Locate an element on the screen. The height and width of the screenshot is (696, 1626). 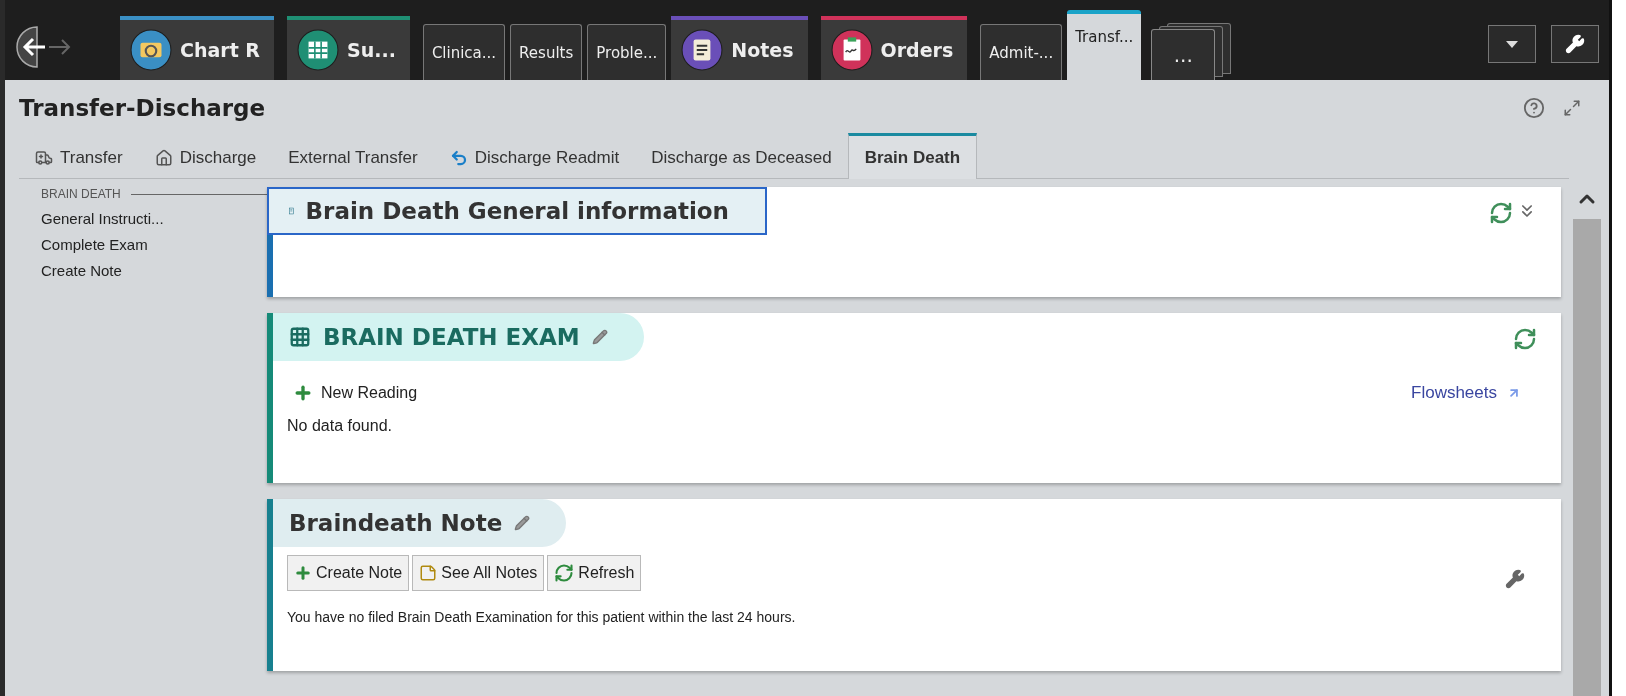
toolbar-button: See All Notes is located at coordinates (478, 573).